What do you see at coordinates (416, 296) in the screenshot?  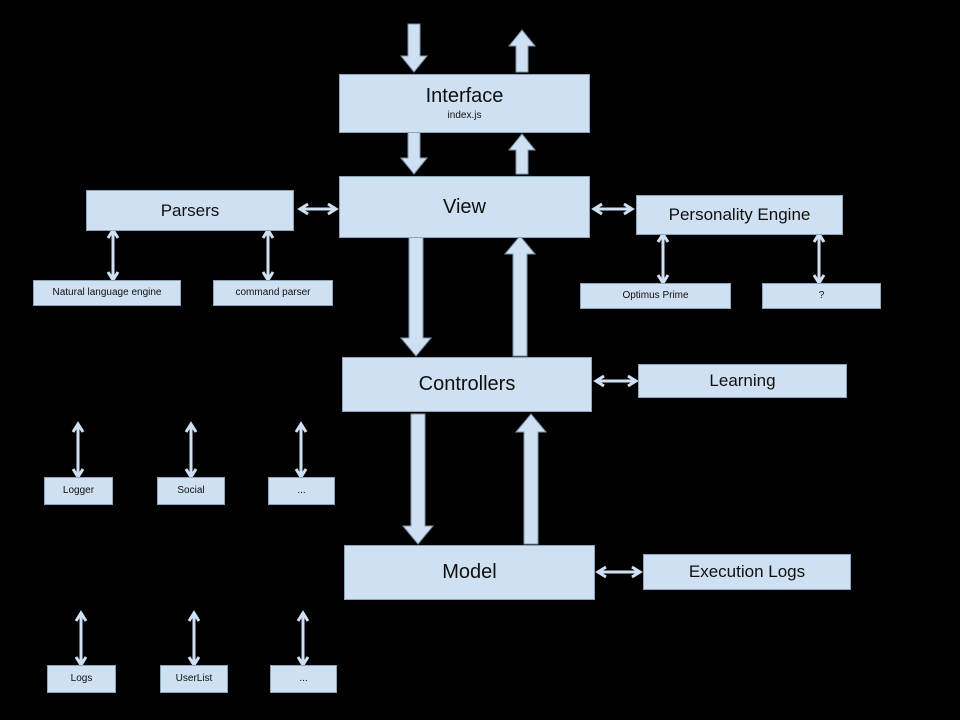 I see `arrow-view-to-controllers-down` at bounding box center [416, 296].